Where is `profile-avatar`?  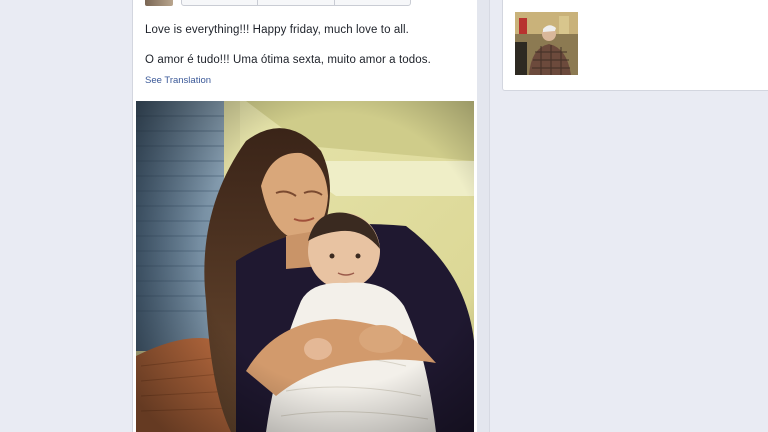
profile-avatar is located at coordinates (159, 3).